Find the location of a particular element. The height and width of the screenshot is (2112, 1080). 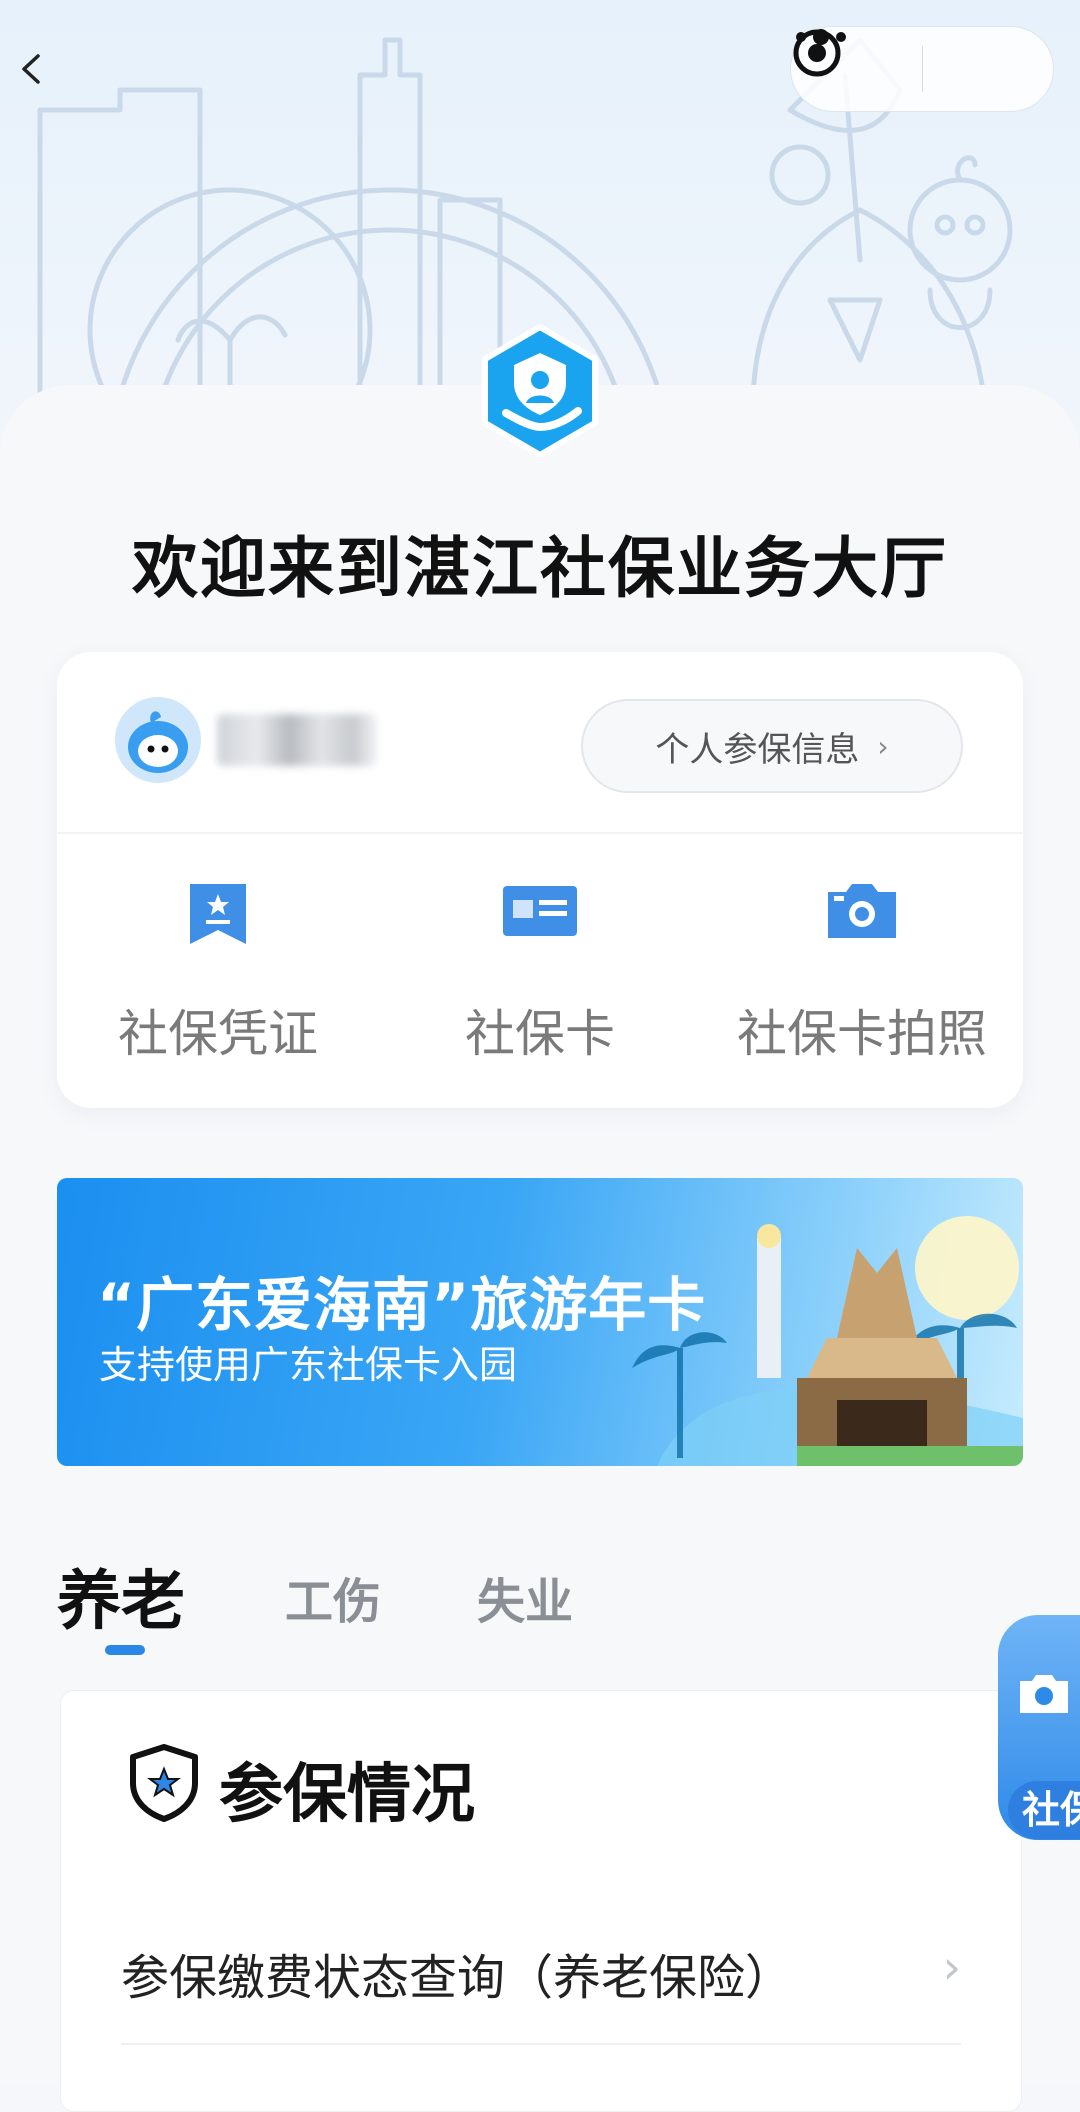

close-button is located at coordinates (923, 69).